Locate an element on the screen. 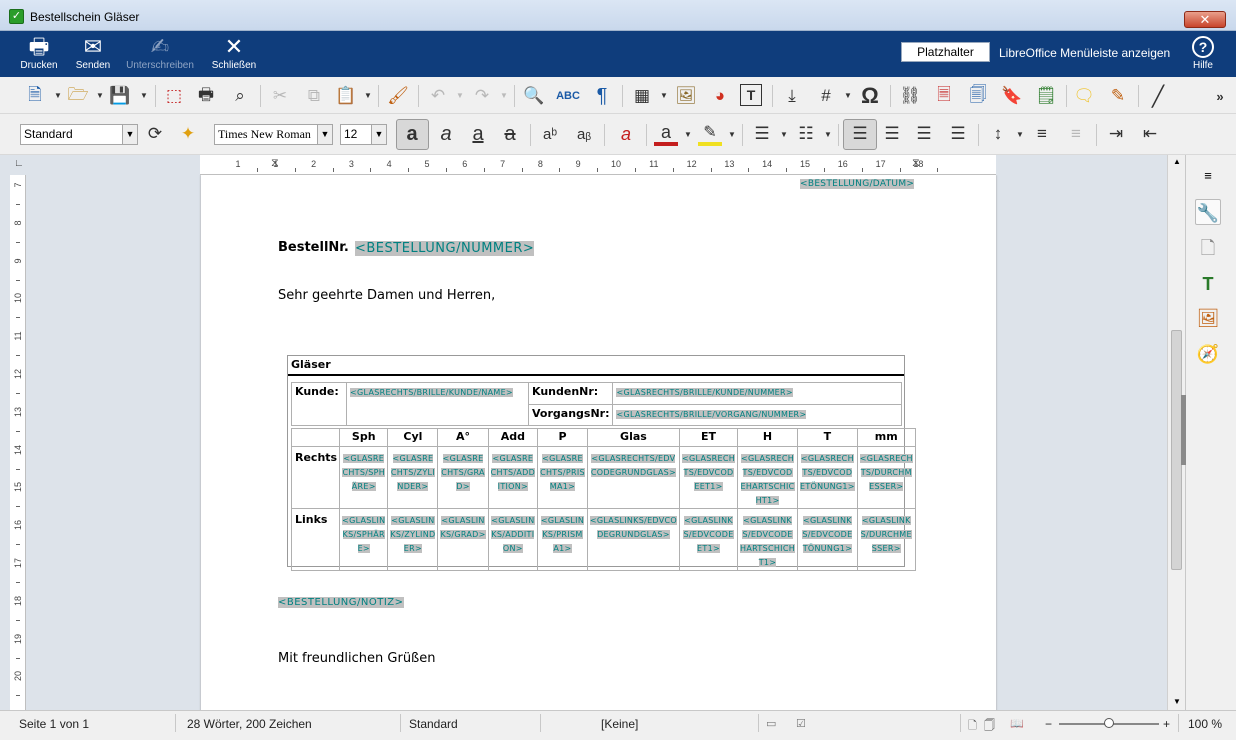 This screenshot has height=740, width=1236. insert-page-break-icon: ⤓ is located at coordinates (792, 96).